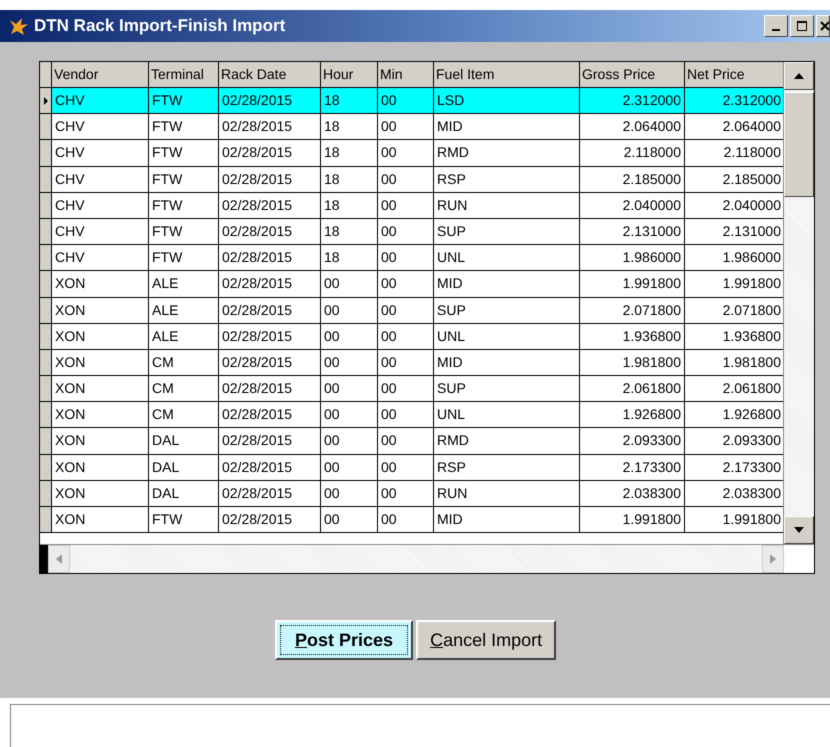  Describe the element at coordinates (802, 26) in the screenshot. I see `maximize-button` at that location.